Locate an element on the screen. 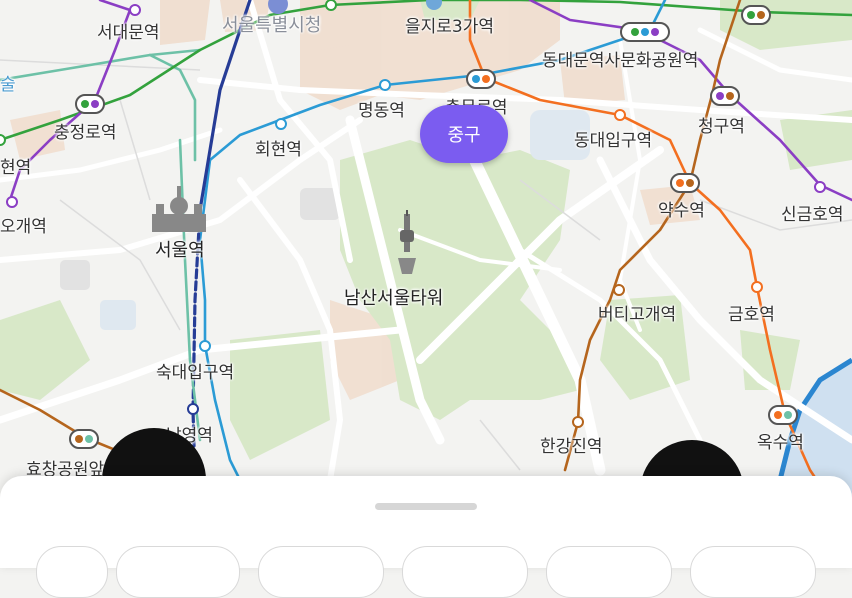 This screenshot has width=852, height=598. station-label-cheonggu: 청구역 is located at coordinates (721, 124).